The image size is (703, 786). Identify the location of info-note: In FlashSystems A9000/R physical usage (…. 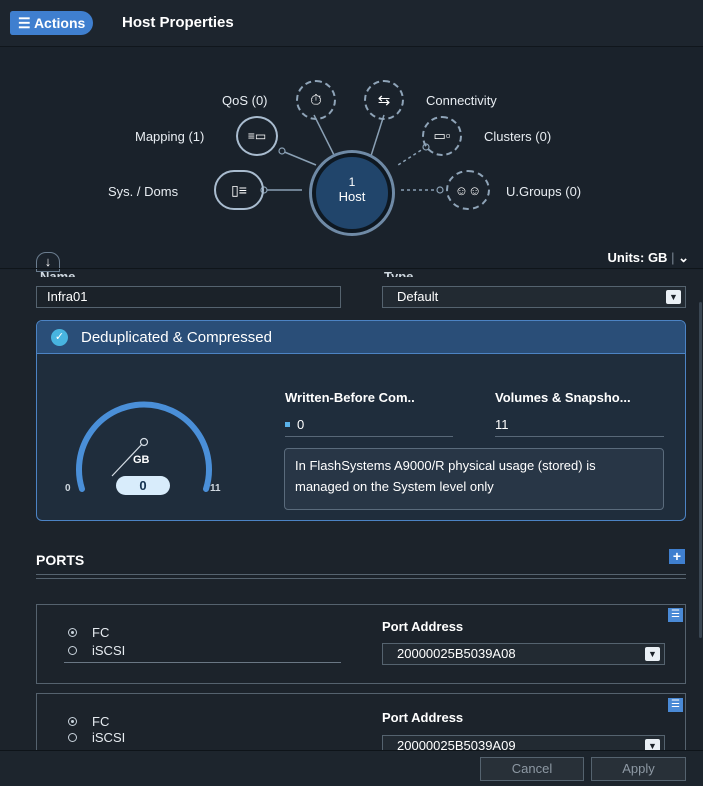
(474, 479).